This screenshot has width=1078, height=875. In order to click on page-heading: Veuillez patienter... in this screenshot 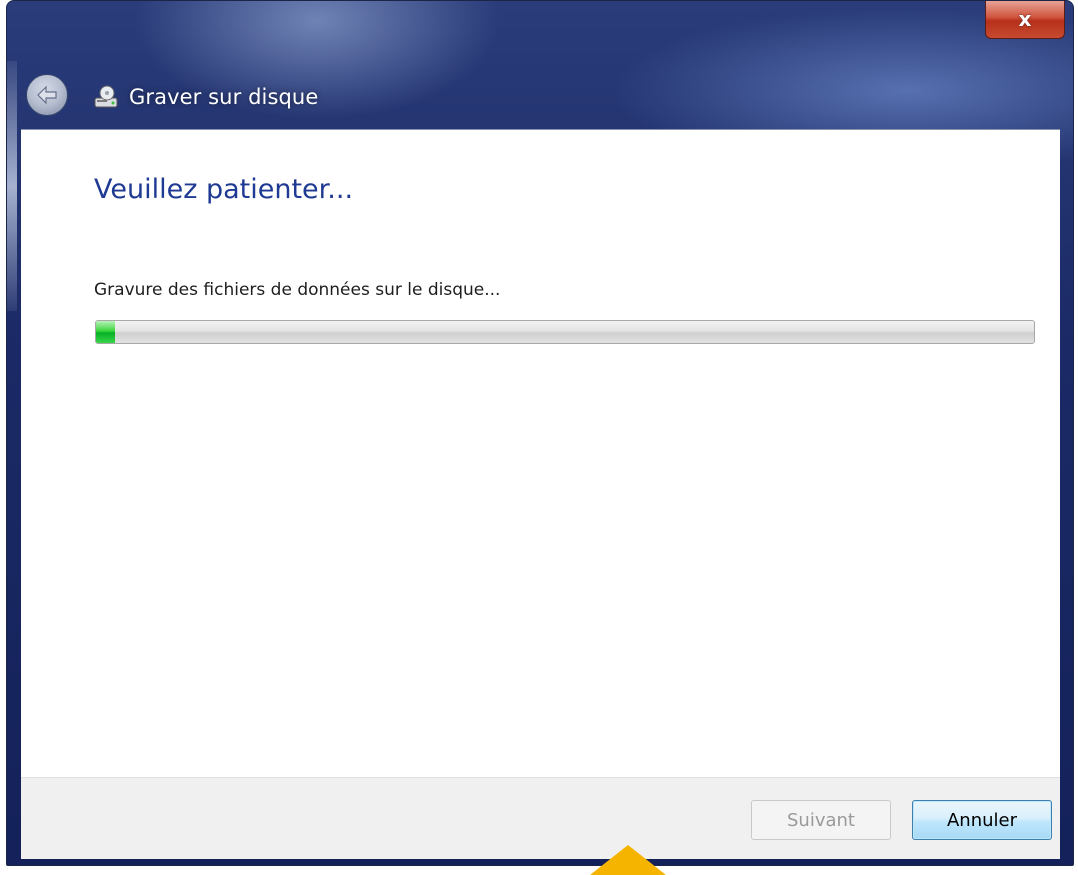, I will do `click(224, 189)`.